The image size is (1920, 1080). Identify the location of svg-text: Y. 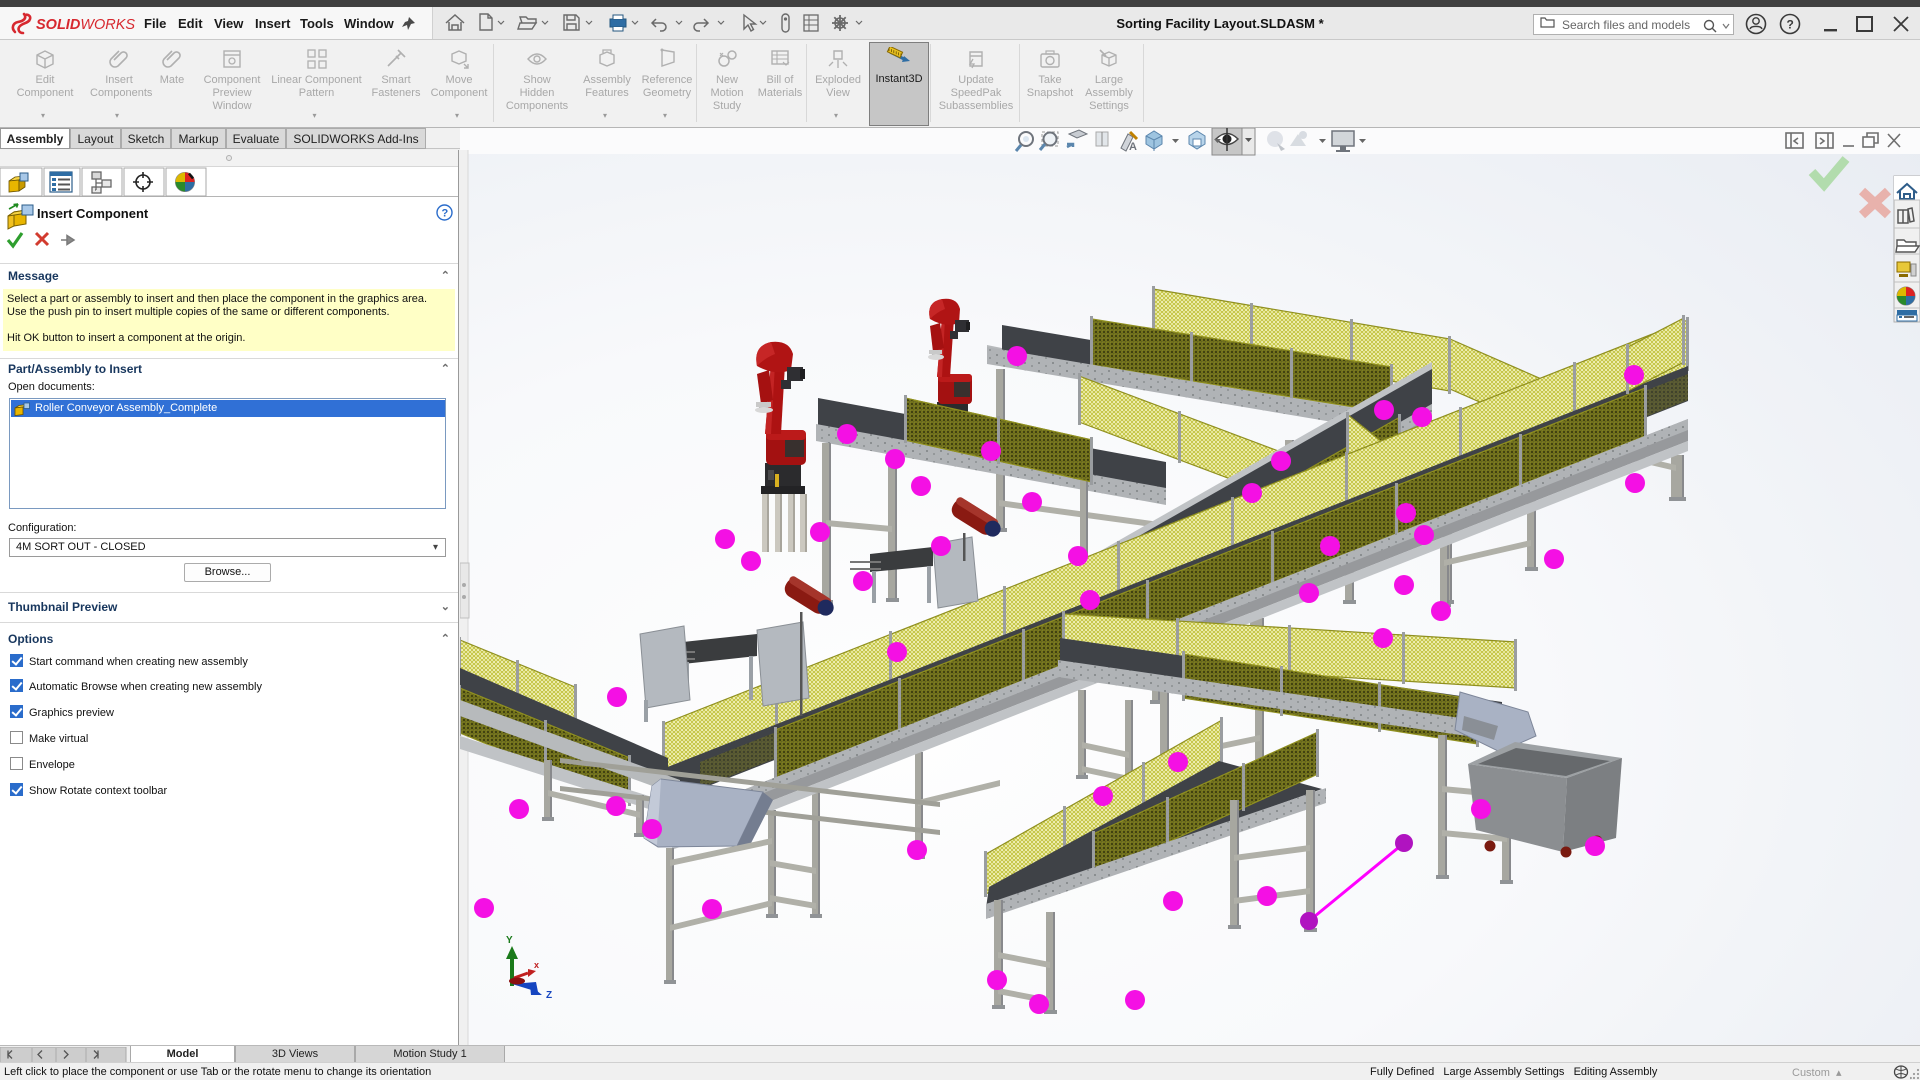
(509, 940).